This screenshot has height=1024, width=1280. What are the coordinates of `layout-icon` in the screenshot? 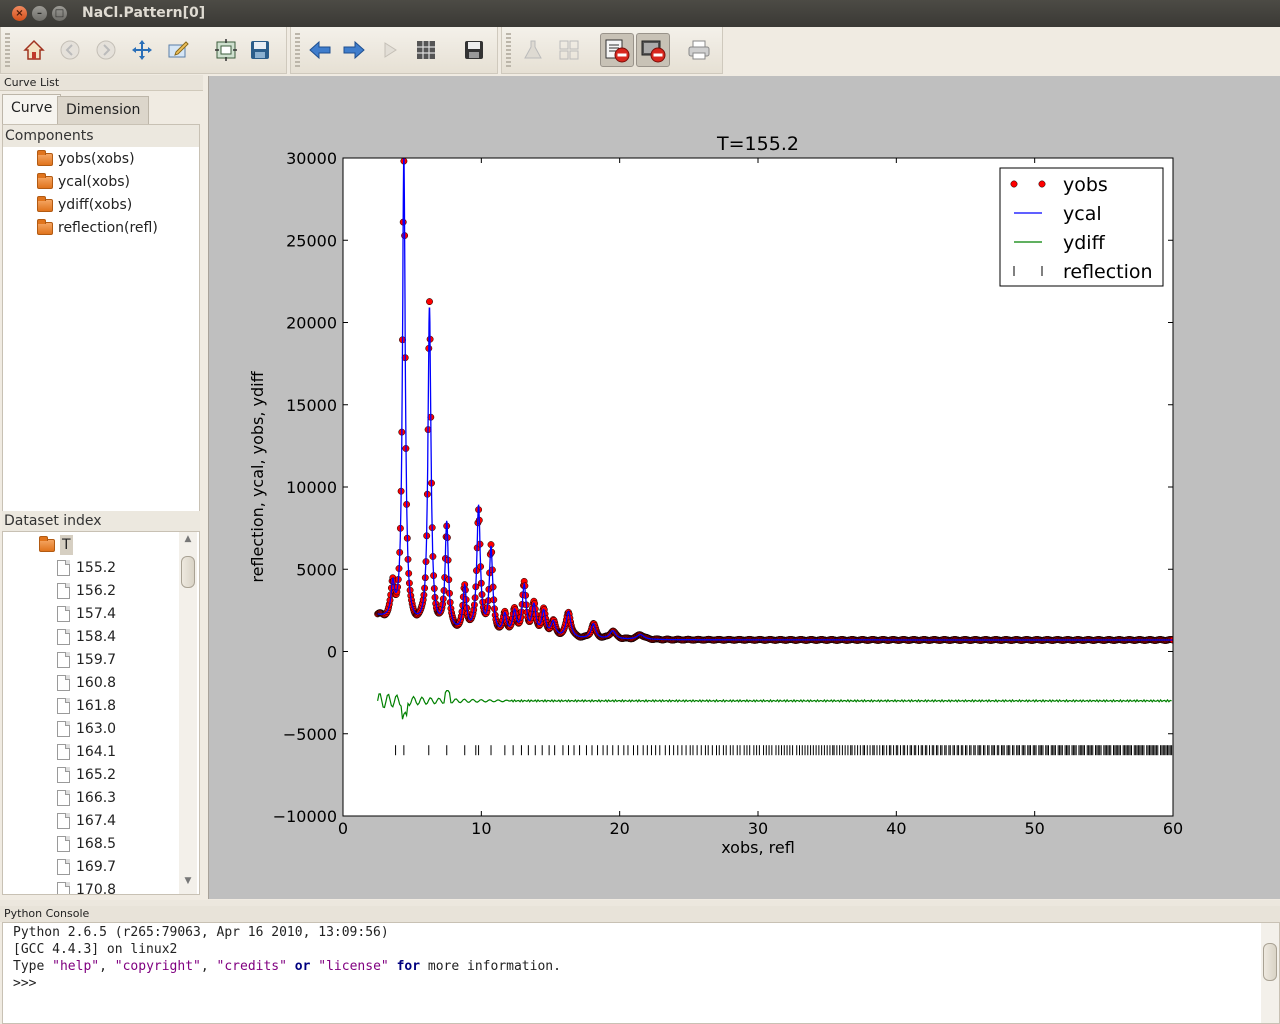 It's located at (569, 50).